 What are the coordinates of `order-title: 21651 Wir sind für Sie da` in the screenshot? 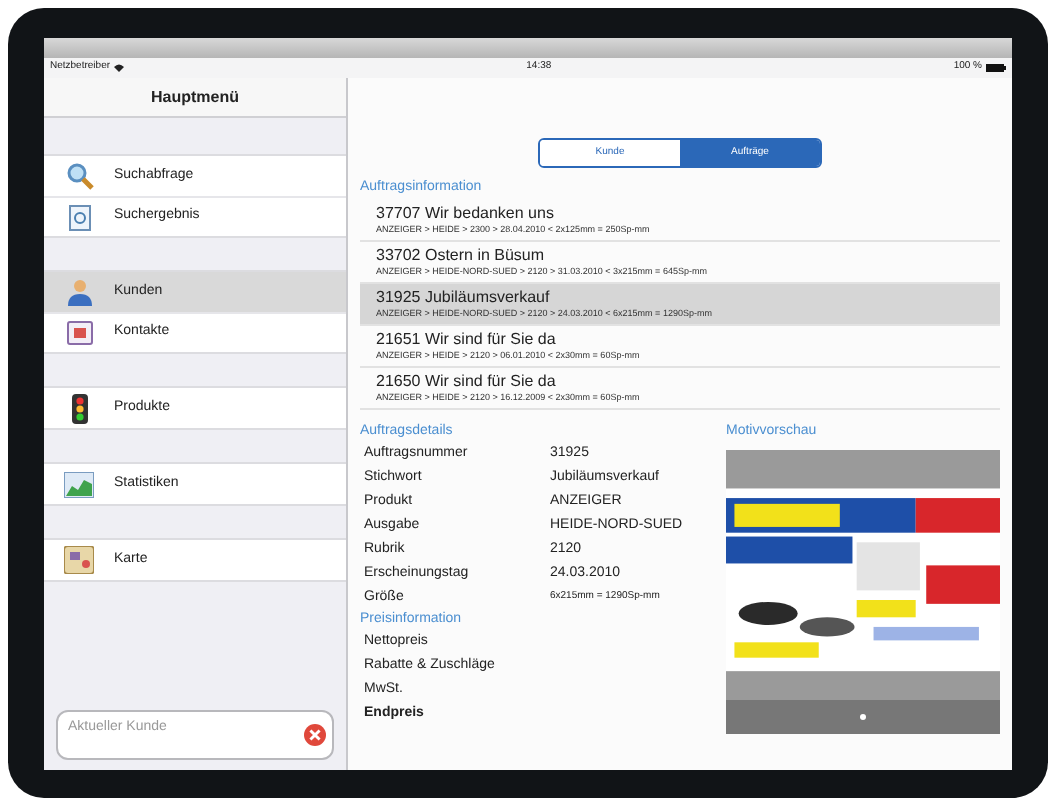 It's located at (467, 339).